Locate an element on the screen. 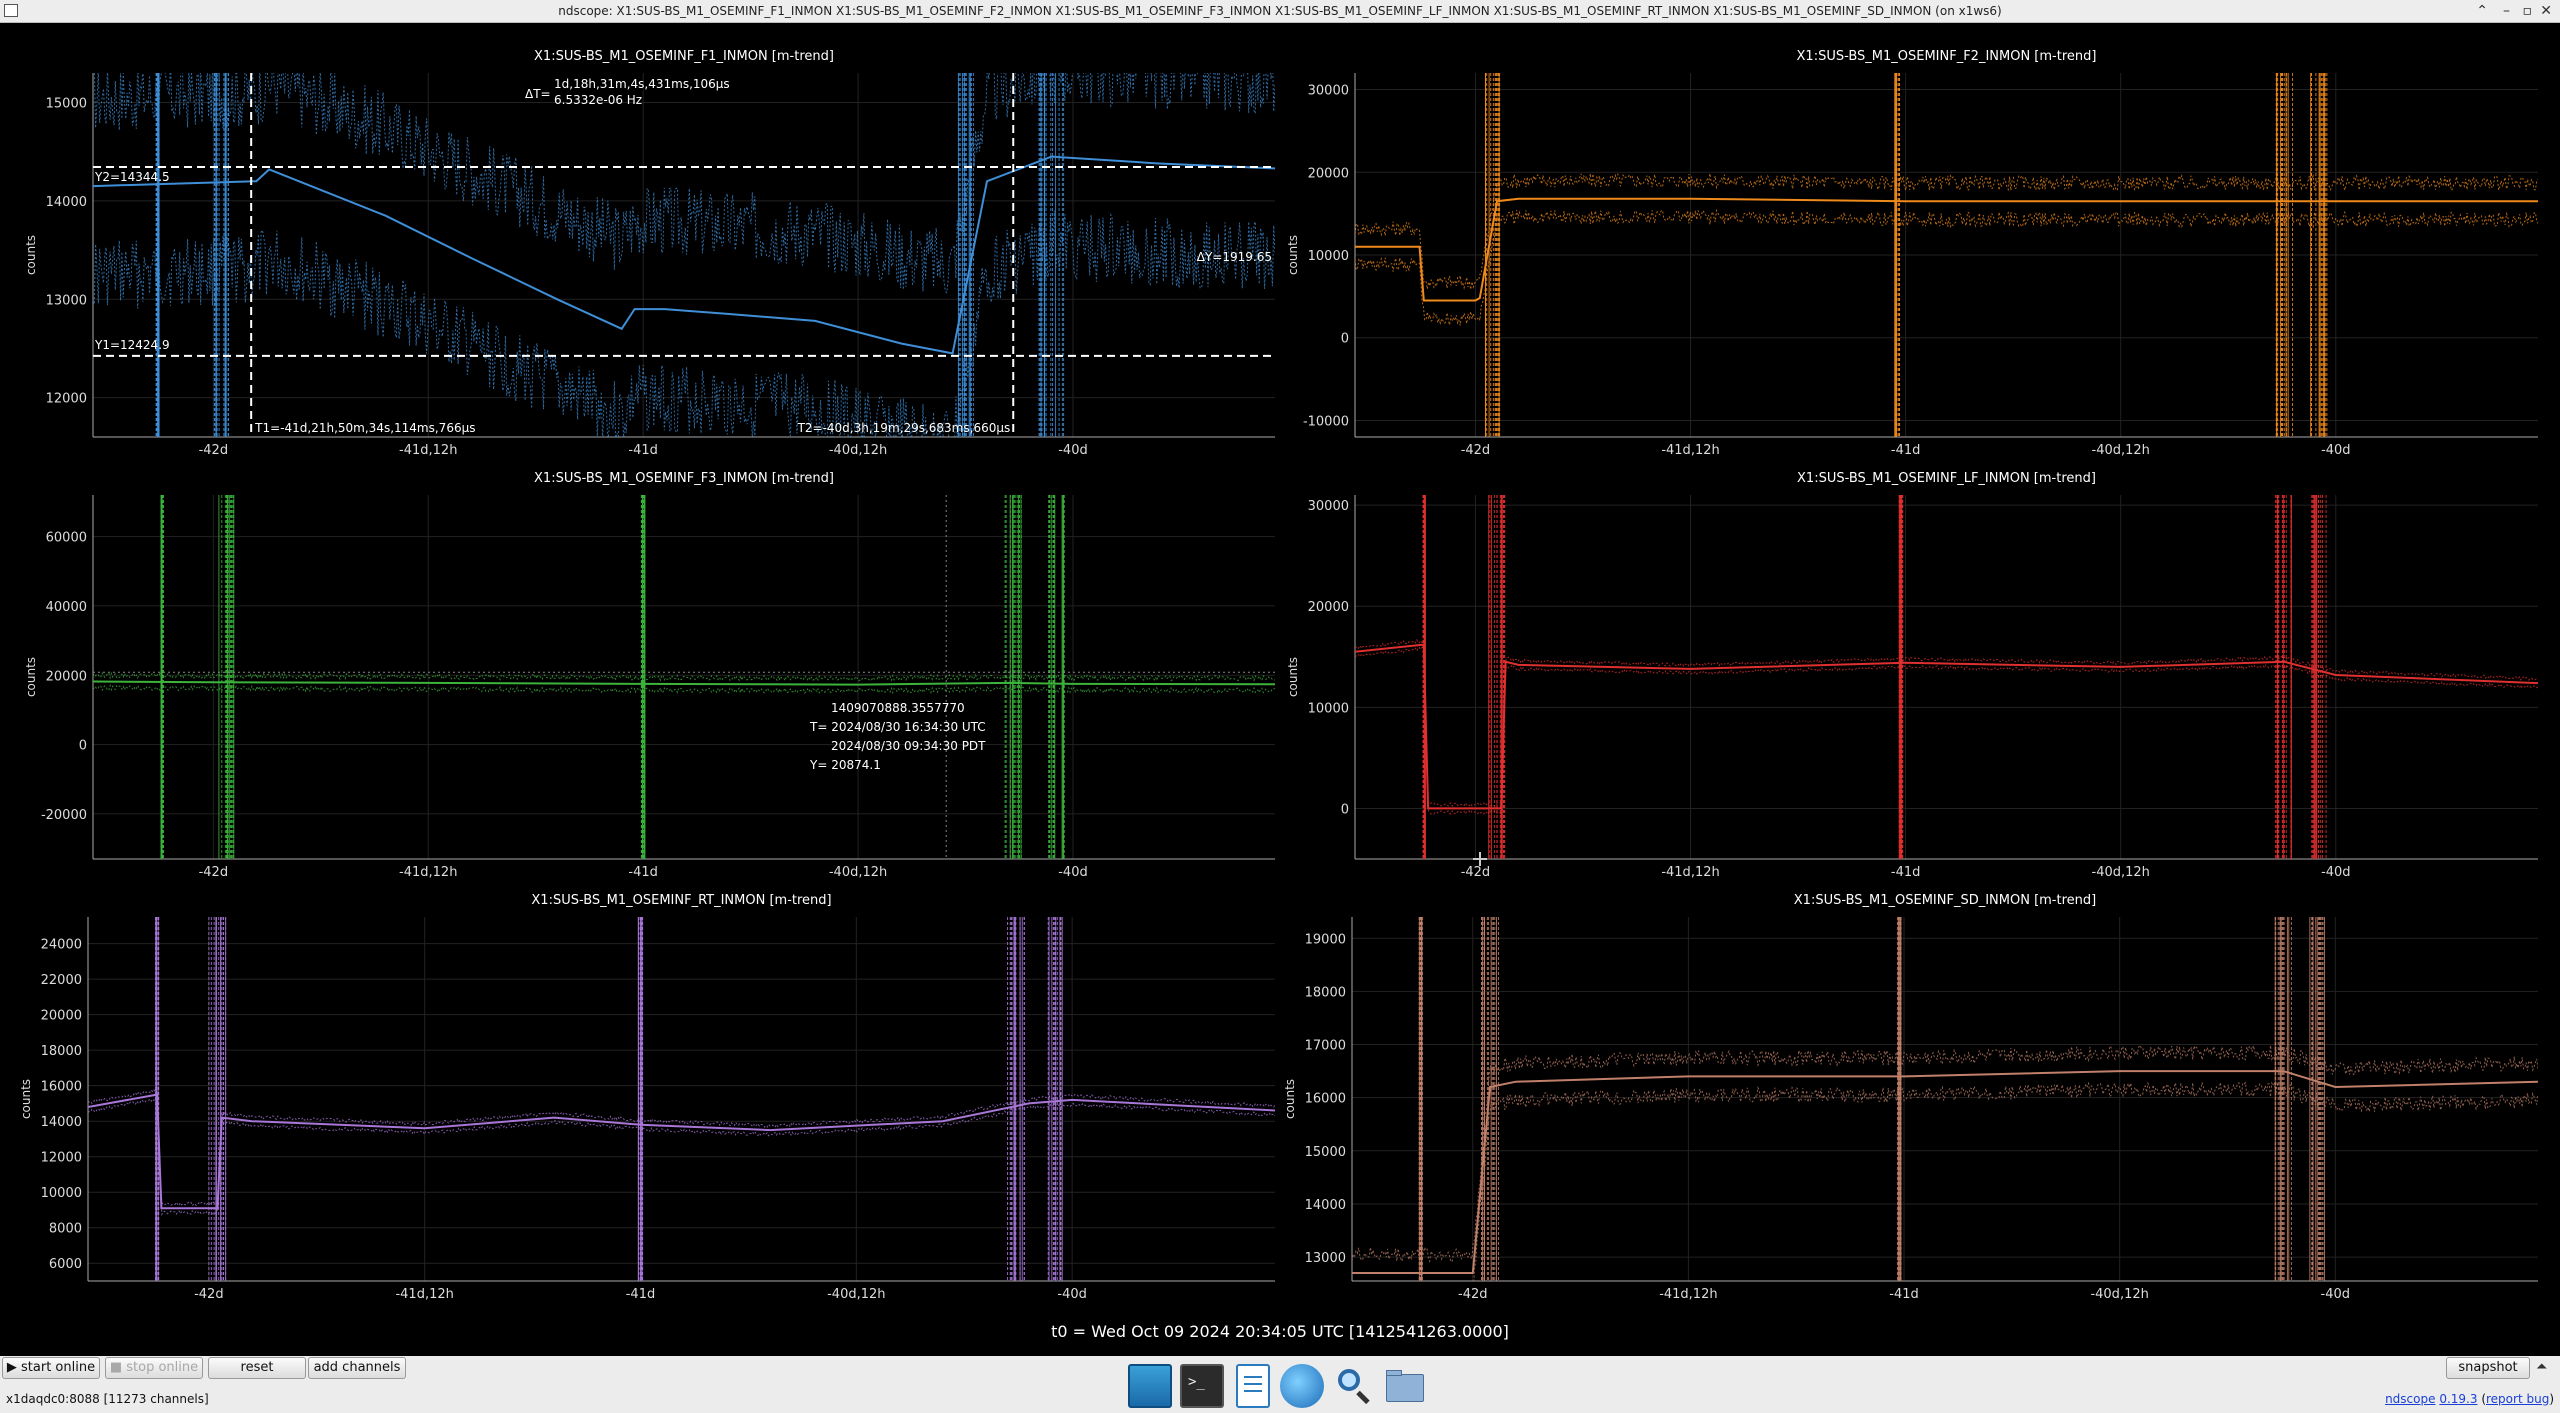  globe-icon is located at coordinates (1302, 1386).